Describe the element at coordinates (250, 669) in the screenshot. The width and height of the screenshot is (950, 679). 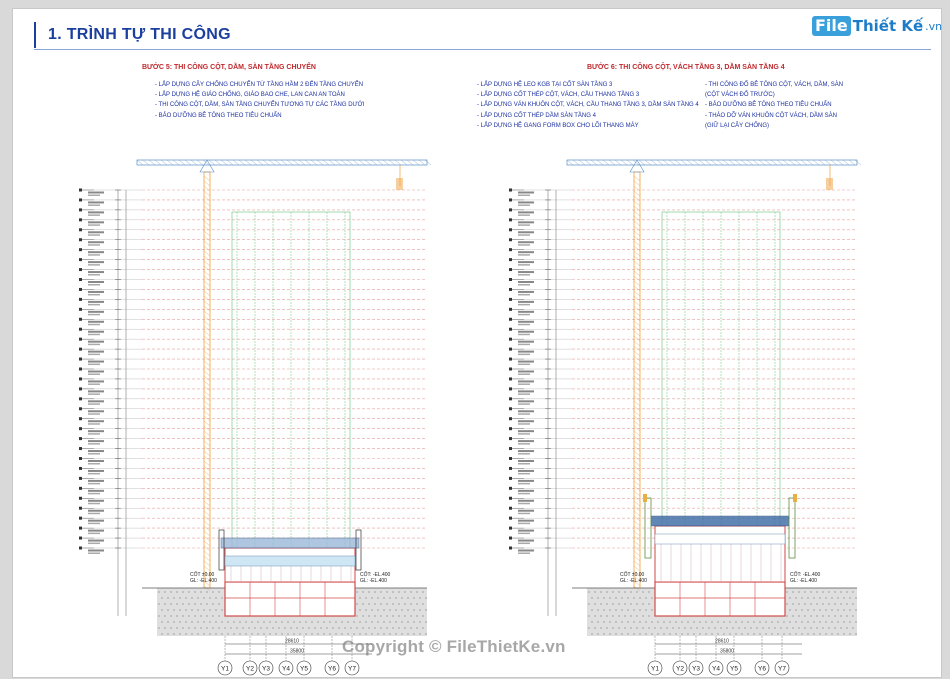
I see `grid-axis-label: Y2` at that location.